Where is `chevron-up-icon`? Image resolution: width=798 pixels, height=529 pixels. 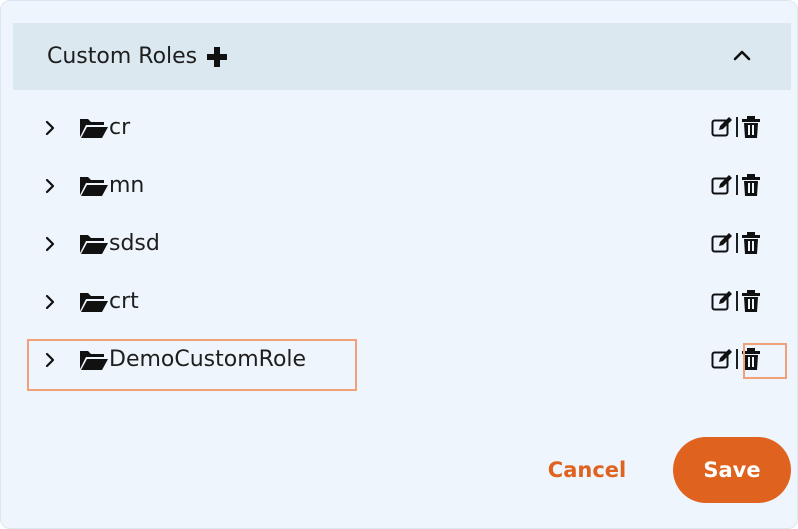 chevron-up-icon is located at coordinates (742, 56).